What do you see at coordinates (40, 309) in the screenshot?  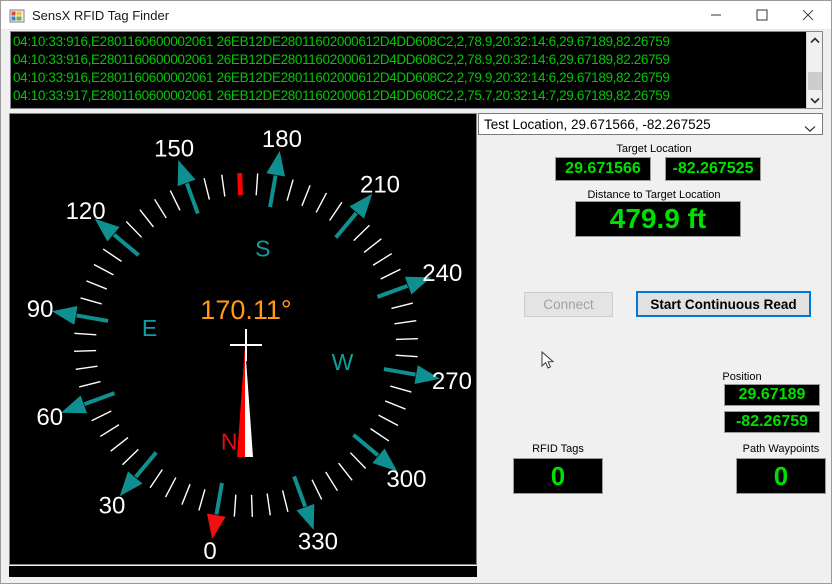 I see `compass-ring-label: 90` at bounding box center [40, 309].